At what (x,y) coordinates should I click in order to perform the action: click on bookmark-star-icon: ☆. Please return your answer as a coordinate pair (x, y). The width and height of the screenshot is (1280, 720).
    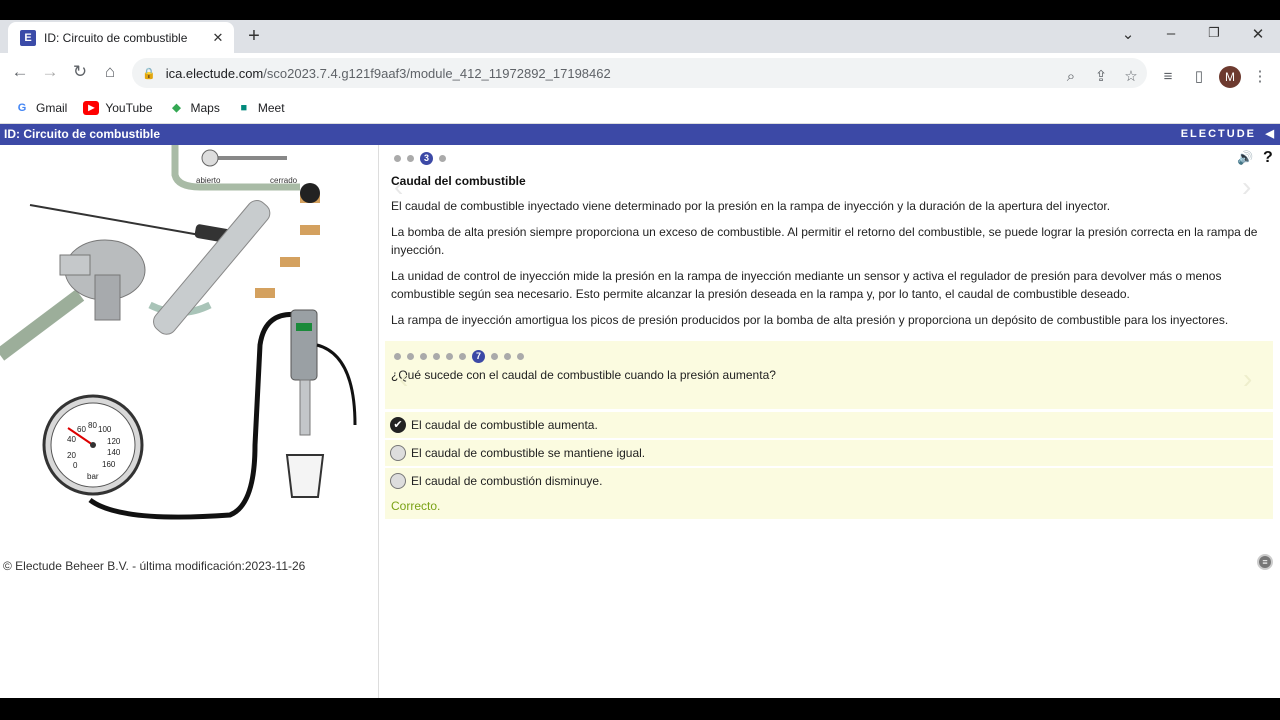
    Looking at the image, I should click on (1131, 77).